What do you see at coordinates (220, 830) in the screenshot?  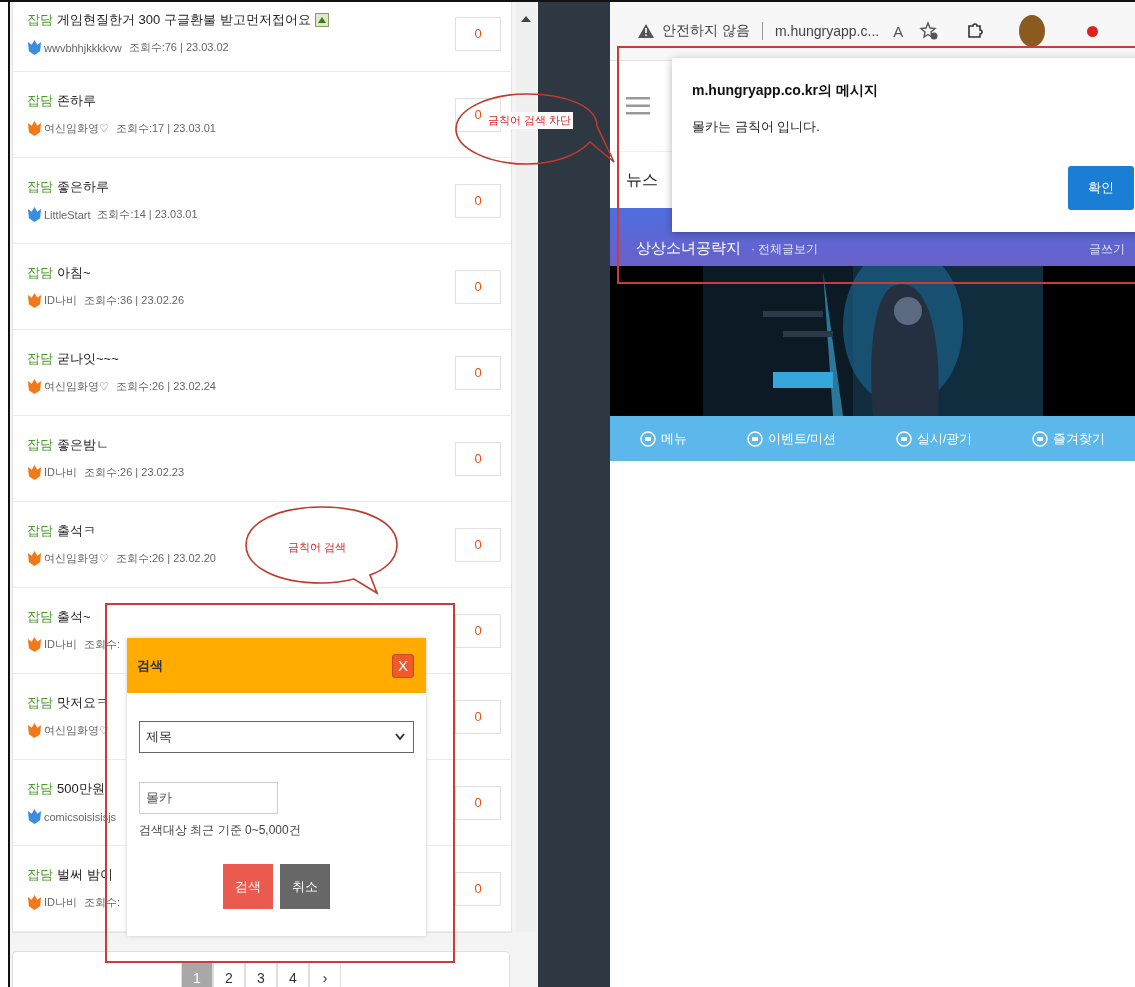 I see `search-hint: 검색대상 최근 기준 0~5,000건` at bounding box center [220, 830].